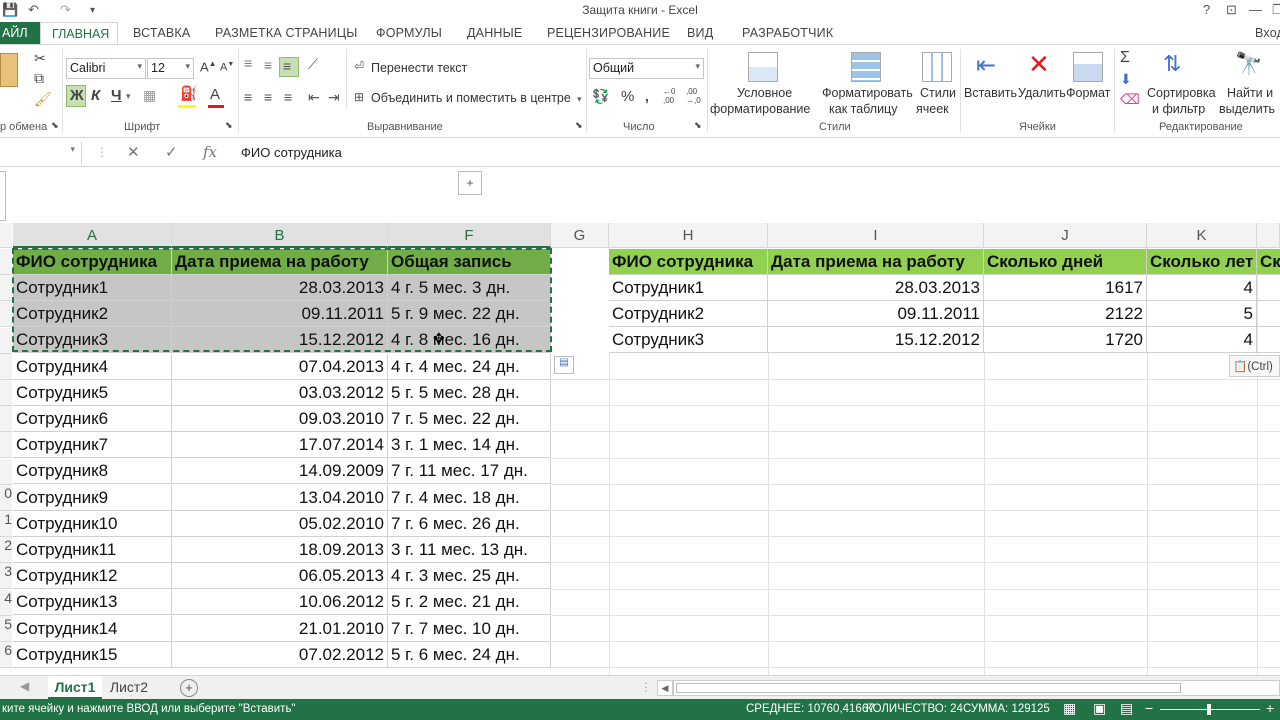 This screenshot has width=1280, height=720. What do you see at coordinates (280, 576) in the screenshot?
I see `cell-hire-date: 06.05.2013` at bounding box center [280, 576].